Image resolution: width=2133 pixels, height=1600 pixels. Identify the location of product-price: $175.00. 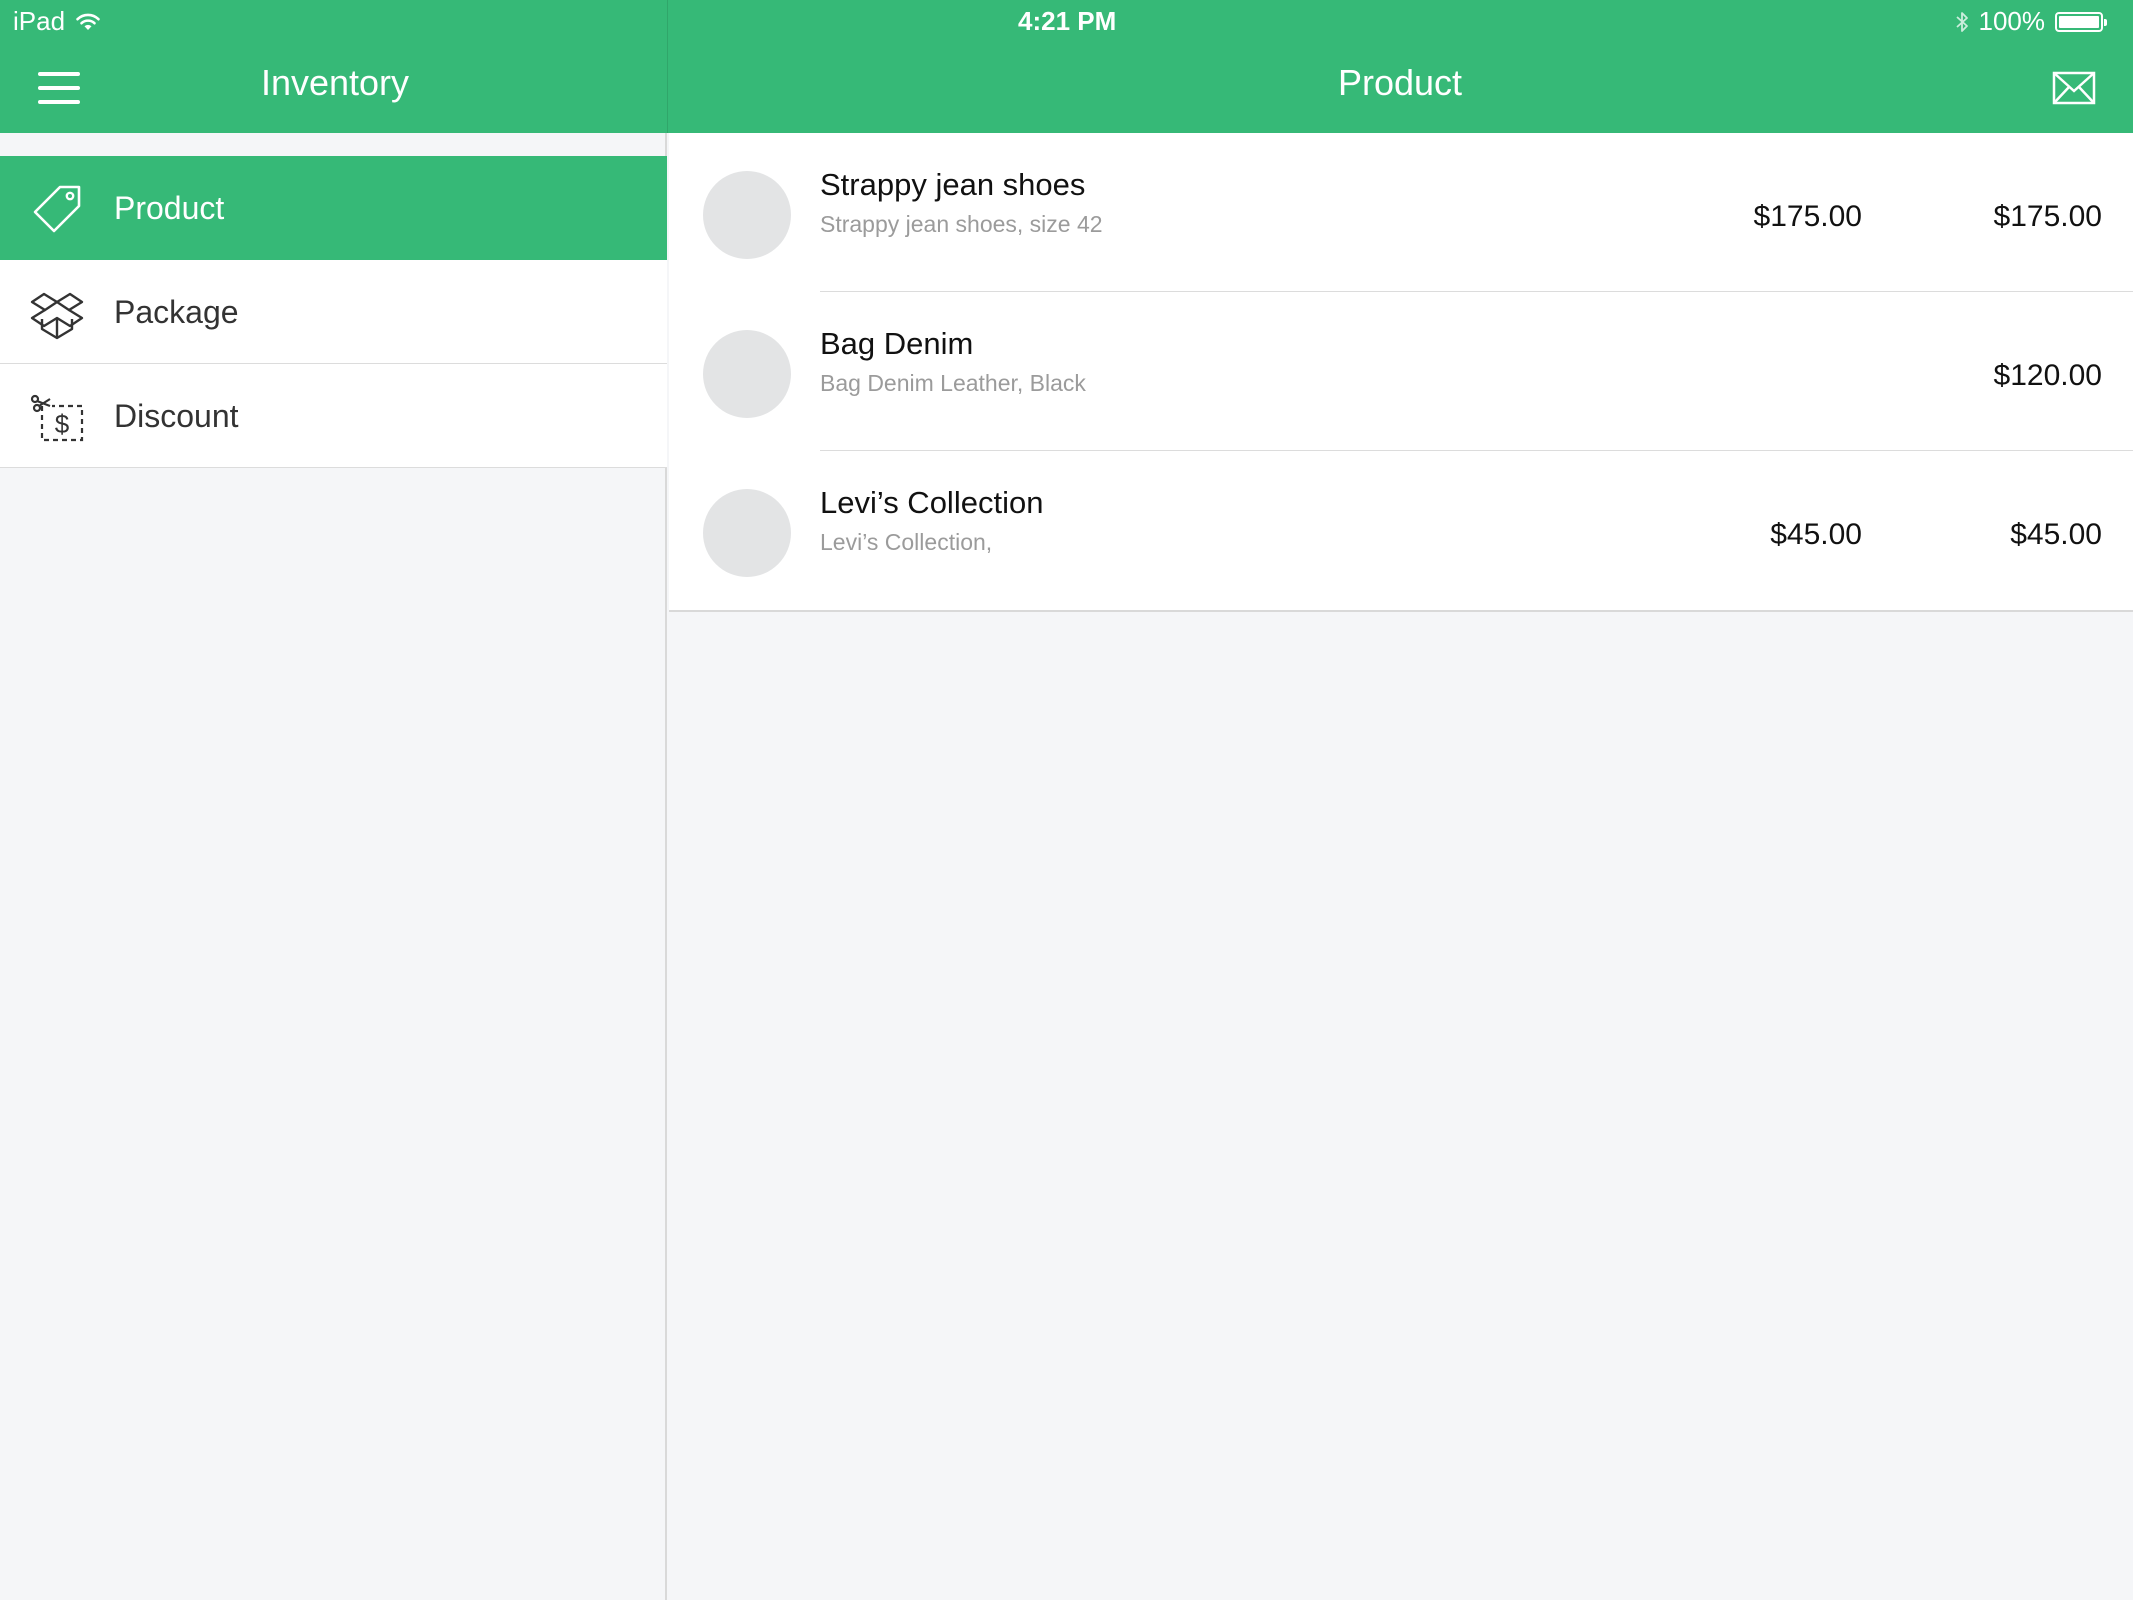
(1807, 216).